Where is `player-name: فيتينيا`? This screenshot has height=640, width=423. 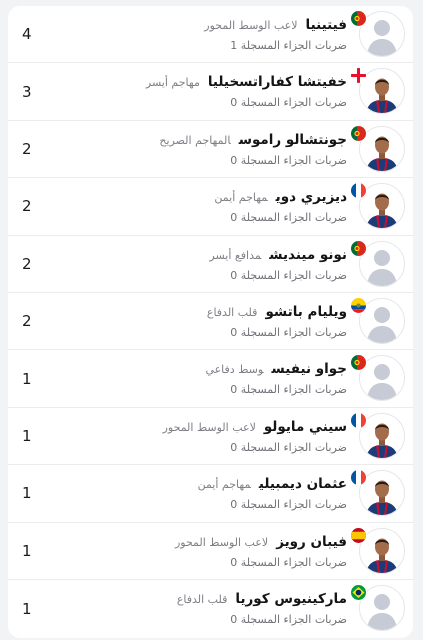 player-name: فيتينيا is located at coordinates (326, 25).